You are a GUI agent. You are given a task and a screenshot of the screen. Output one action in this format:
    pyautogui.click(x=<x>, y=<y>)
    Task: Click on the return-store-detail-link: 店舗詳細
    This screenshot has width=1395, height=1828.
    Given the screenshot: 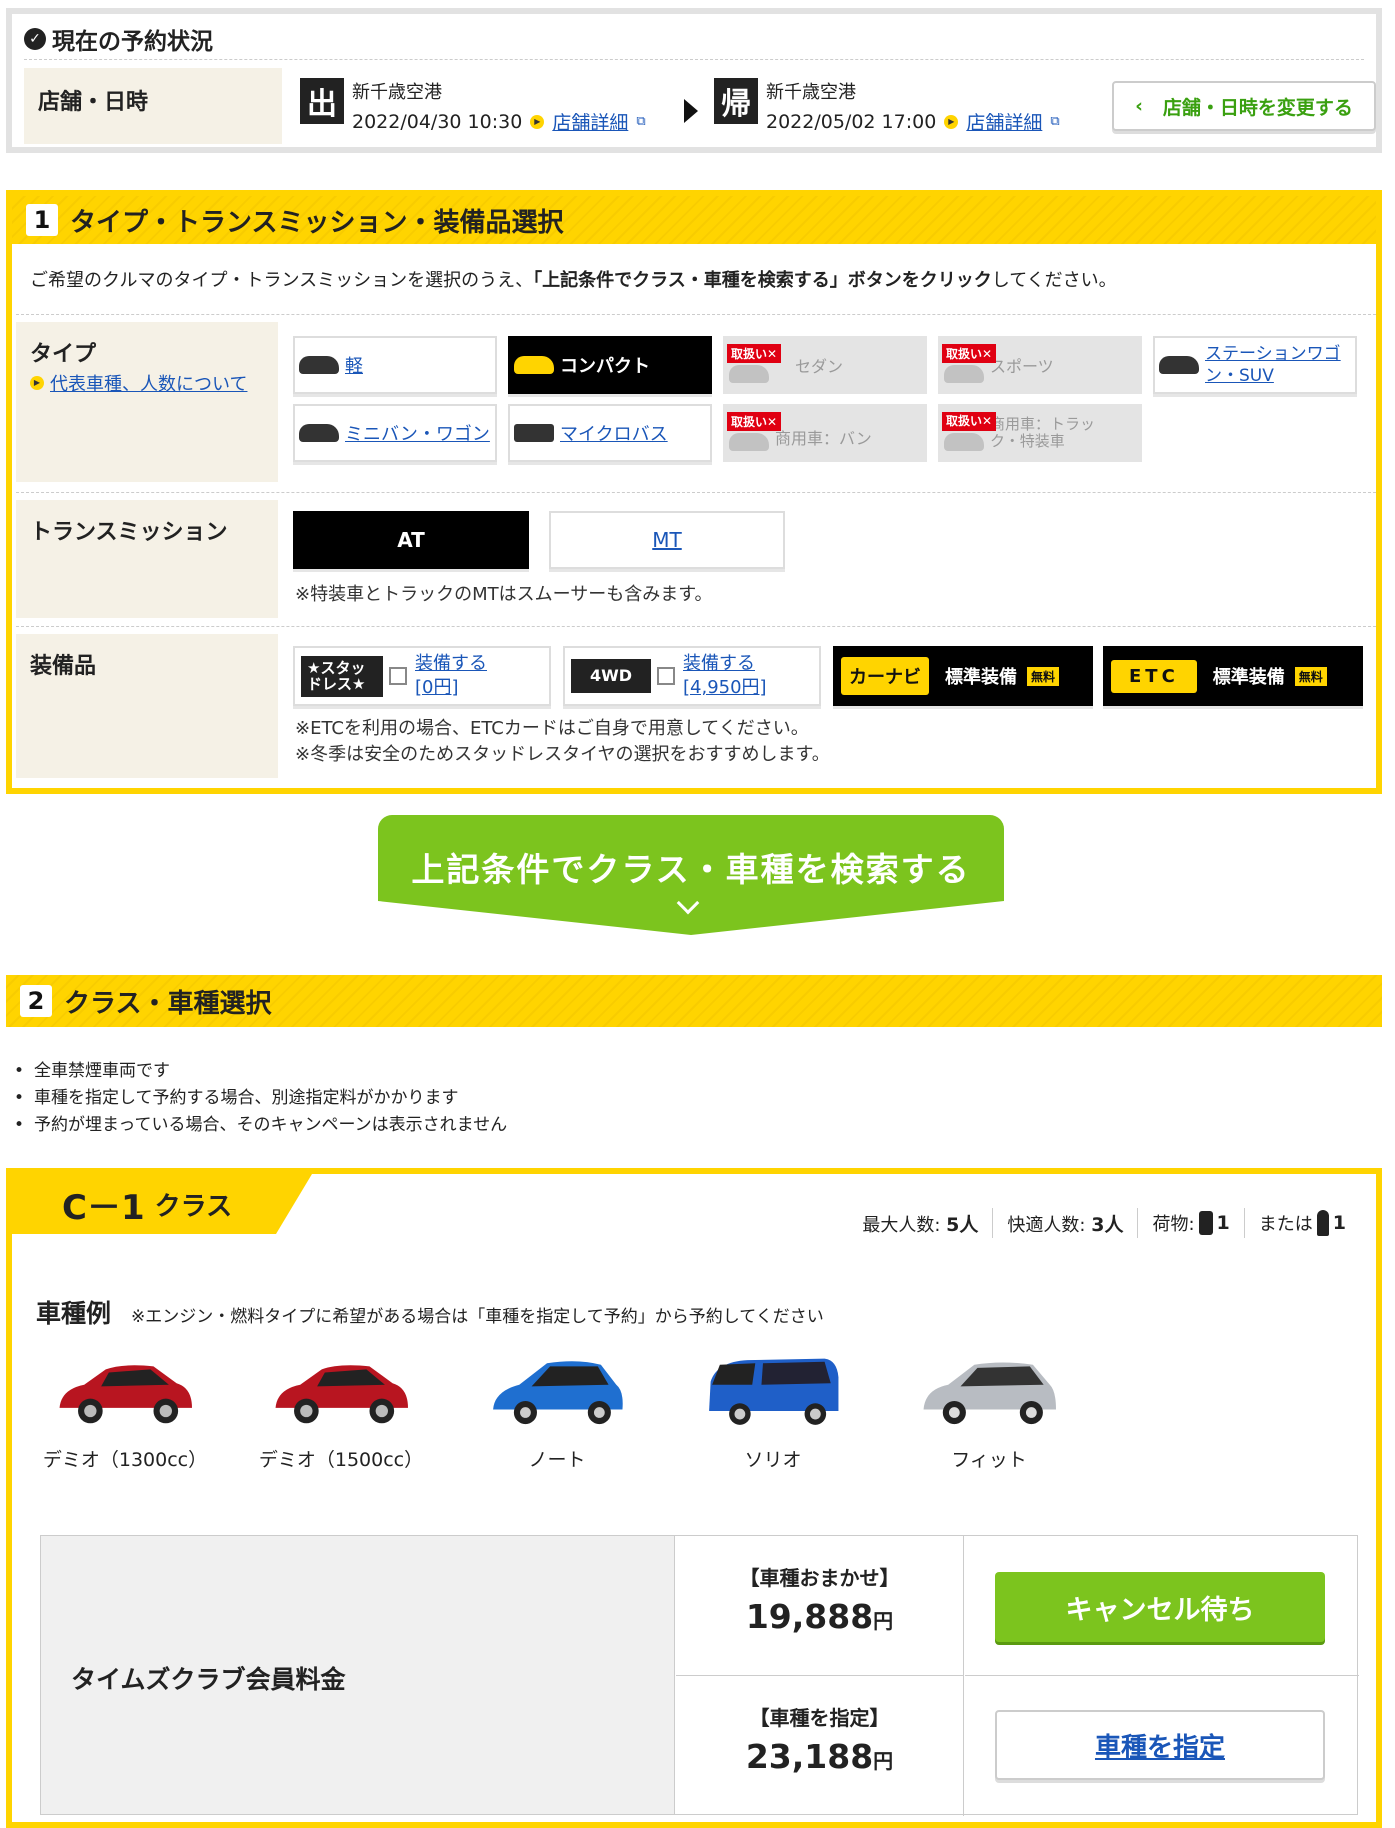 What is the action you would take?
    pyautogui.click(x=1004, y=121)
    